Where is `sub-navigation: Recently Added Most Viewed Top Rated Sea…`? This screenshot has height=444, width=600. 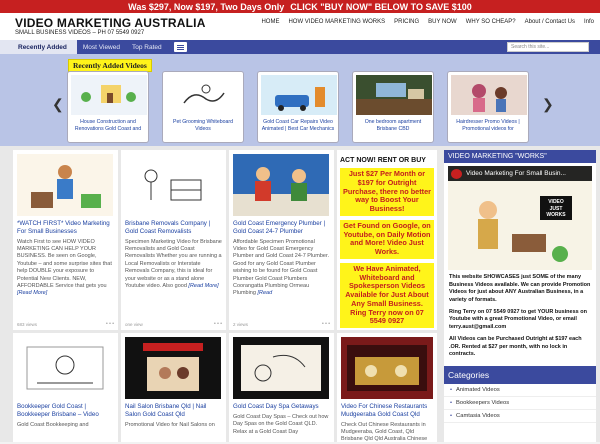 sub-navigation: Recently Added Most Viewed Top Rated Sea… is located at coordinates (300, 47).